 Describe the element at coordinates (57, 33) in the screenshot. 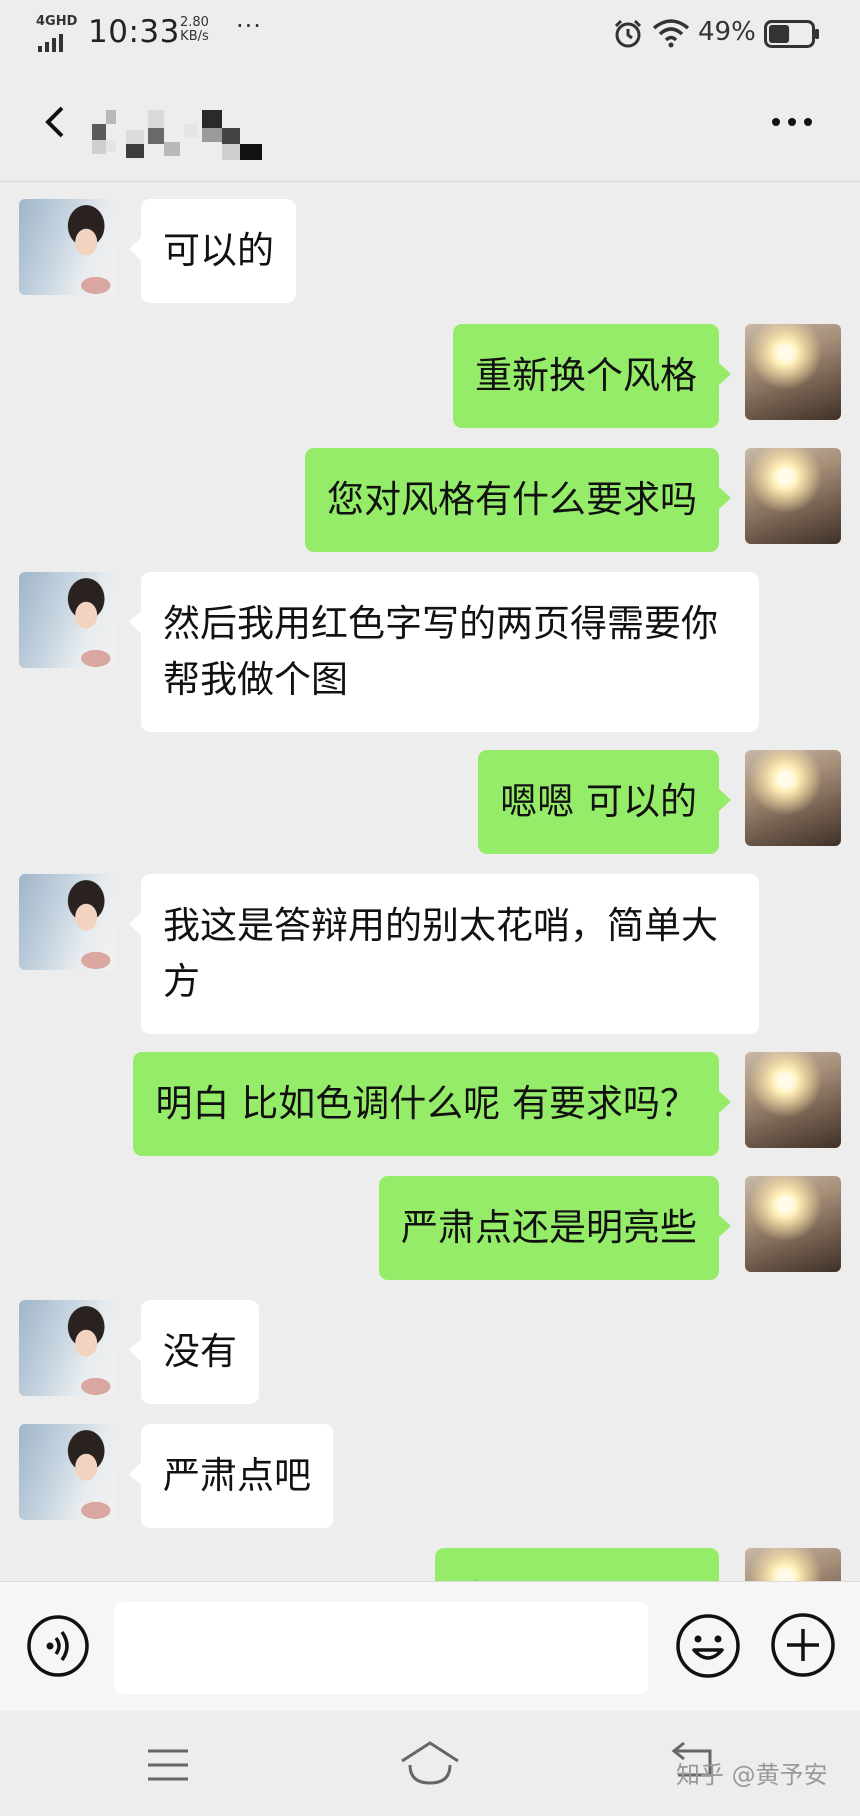

I see `network-indicator: 4GHD` at that location.